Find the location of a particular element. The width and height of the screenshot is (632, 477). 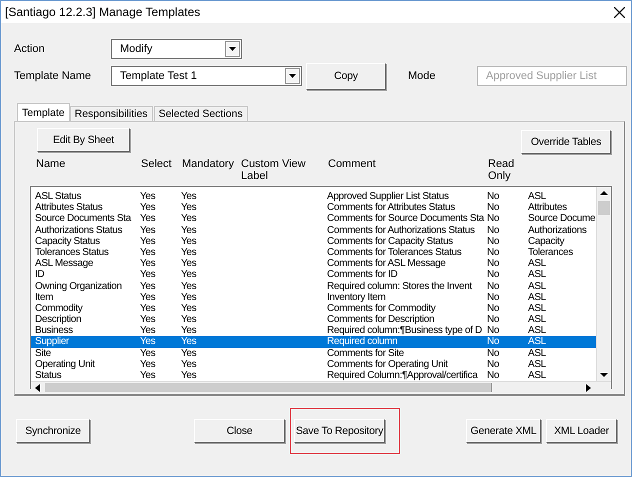

footer-button: XML Loader is located at coordinates (581, 431).